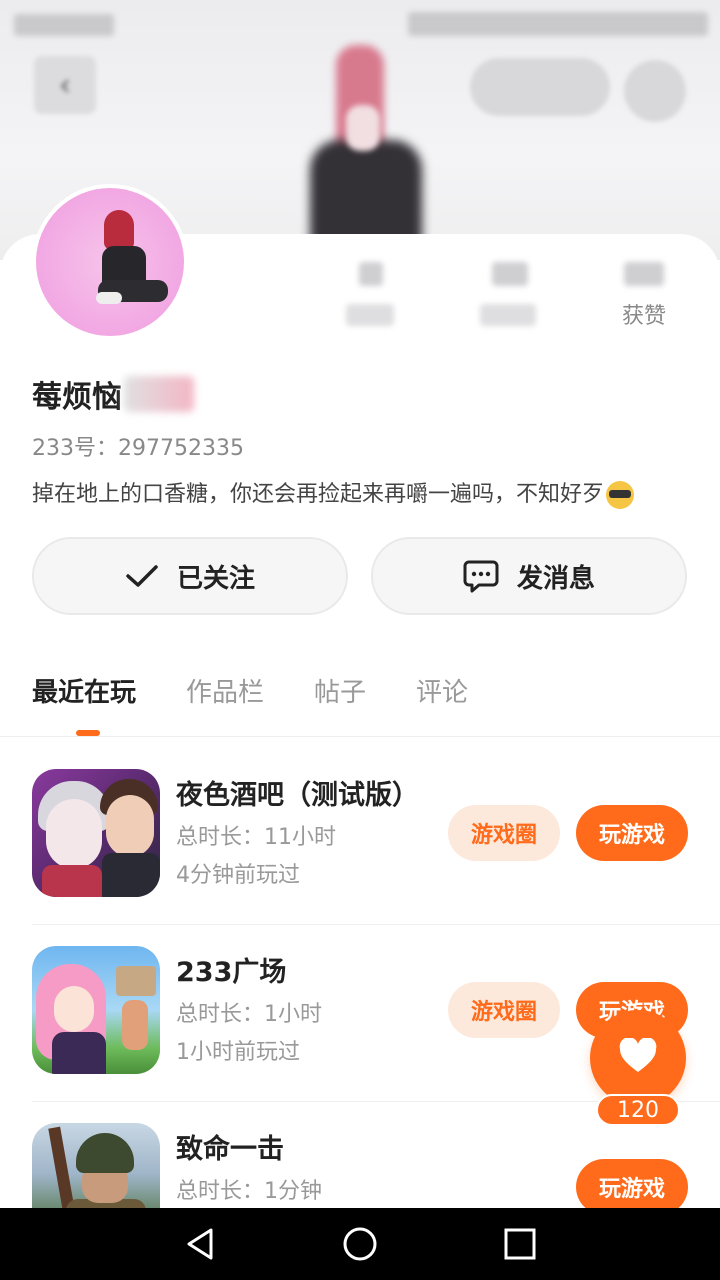 The height and width of the screenshot is (1280, 720). What do you see at coordinates (225, 690) in the screenshot?
I see `tab-works: 作品栏` at bounding box center [225, 690].